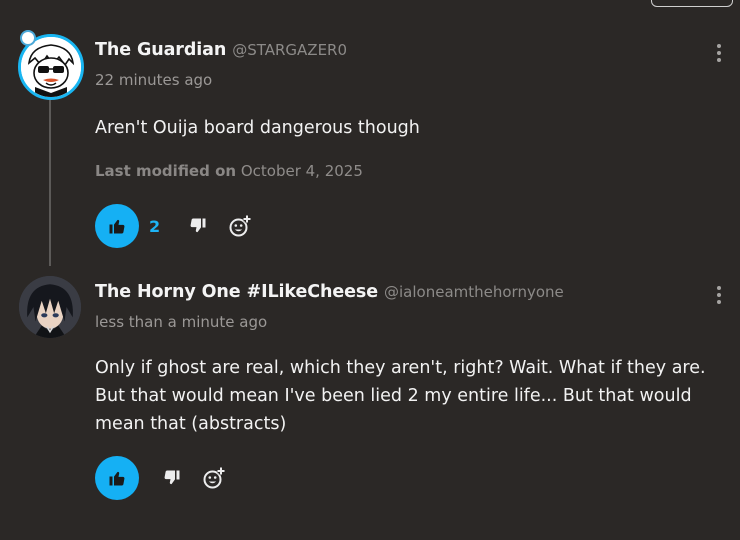  What do you see at coordinates (155, 226) in the screenshot?
I see `like-count: 2` at bounding box center [155, 226].